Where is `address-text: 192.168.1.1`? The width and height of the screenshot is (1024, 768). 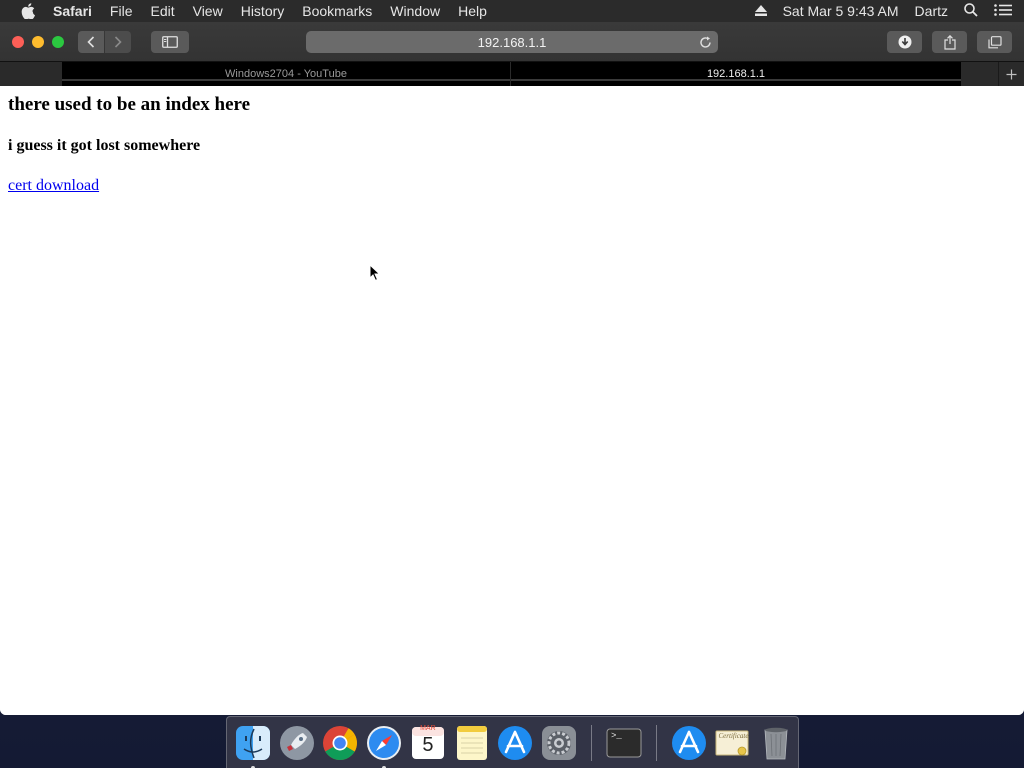
address-text: 192.168.1.1 is located at coordinates (512, 42).